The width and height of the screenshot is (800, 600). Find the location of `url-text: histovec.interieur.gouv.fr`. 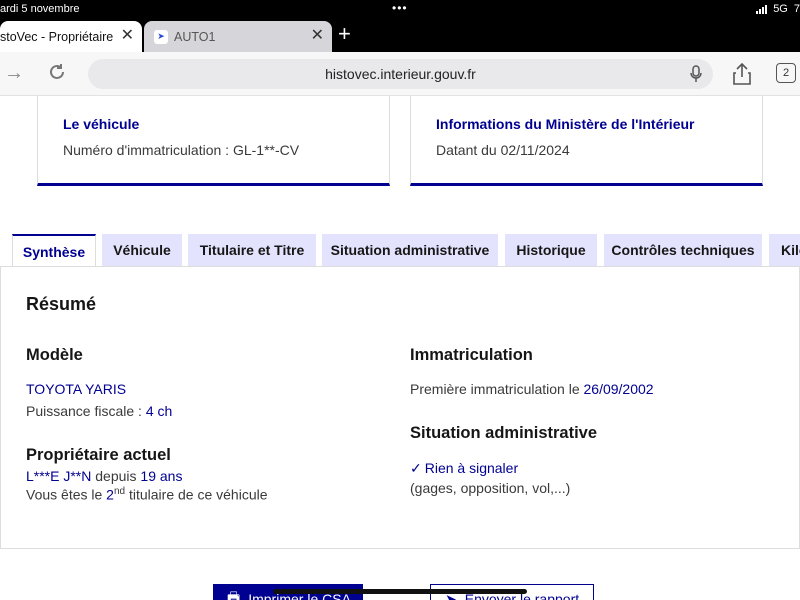

url-text: histovec.interieur.gouv.fr is located at coordinates (400, 74).